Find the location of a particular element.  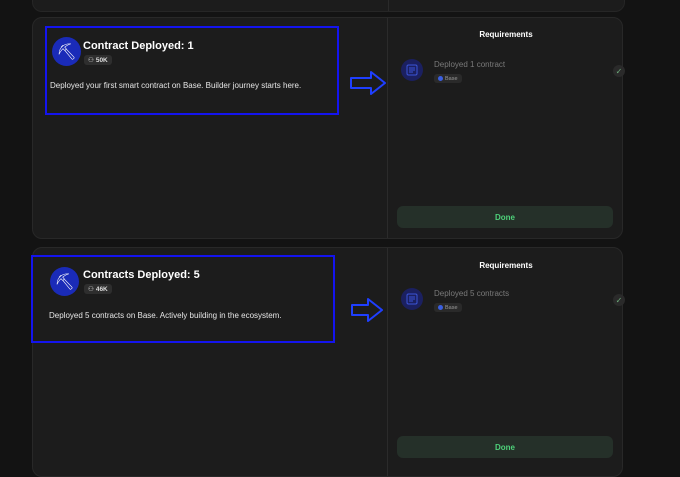

requirement-text: Deployed 1 contract is located at coordinates (470, 64).